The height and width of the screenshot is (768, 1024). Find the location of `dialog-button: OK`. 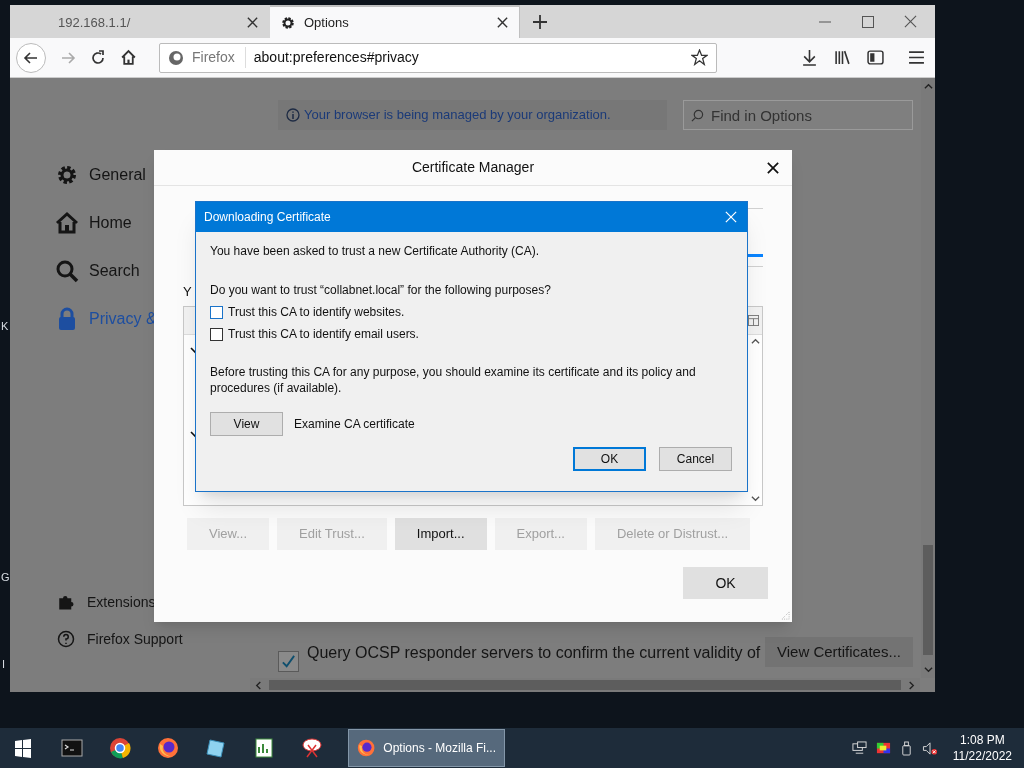

dialog-button: OK is located at coordinates (609, 459).